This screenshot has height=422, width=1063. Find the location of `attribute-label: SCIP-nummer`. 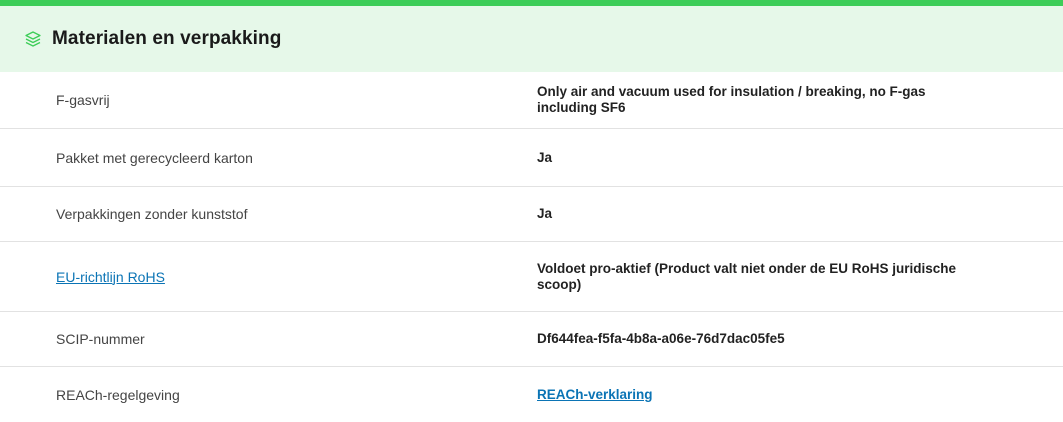

attribute-label: SCIP-nummer is located at coordinates (100, 339).